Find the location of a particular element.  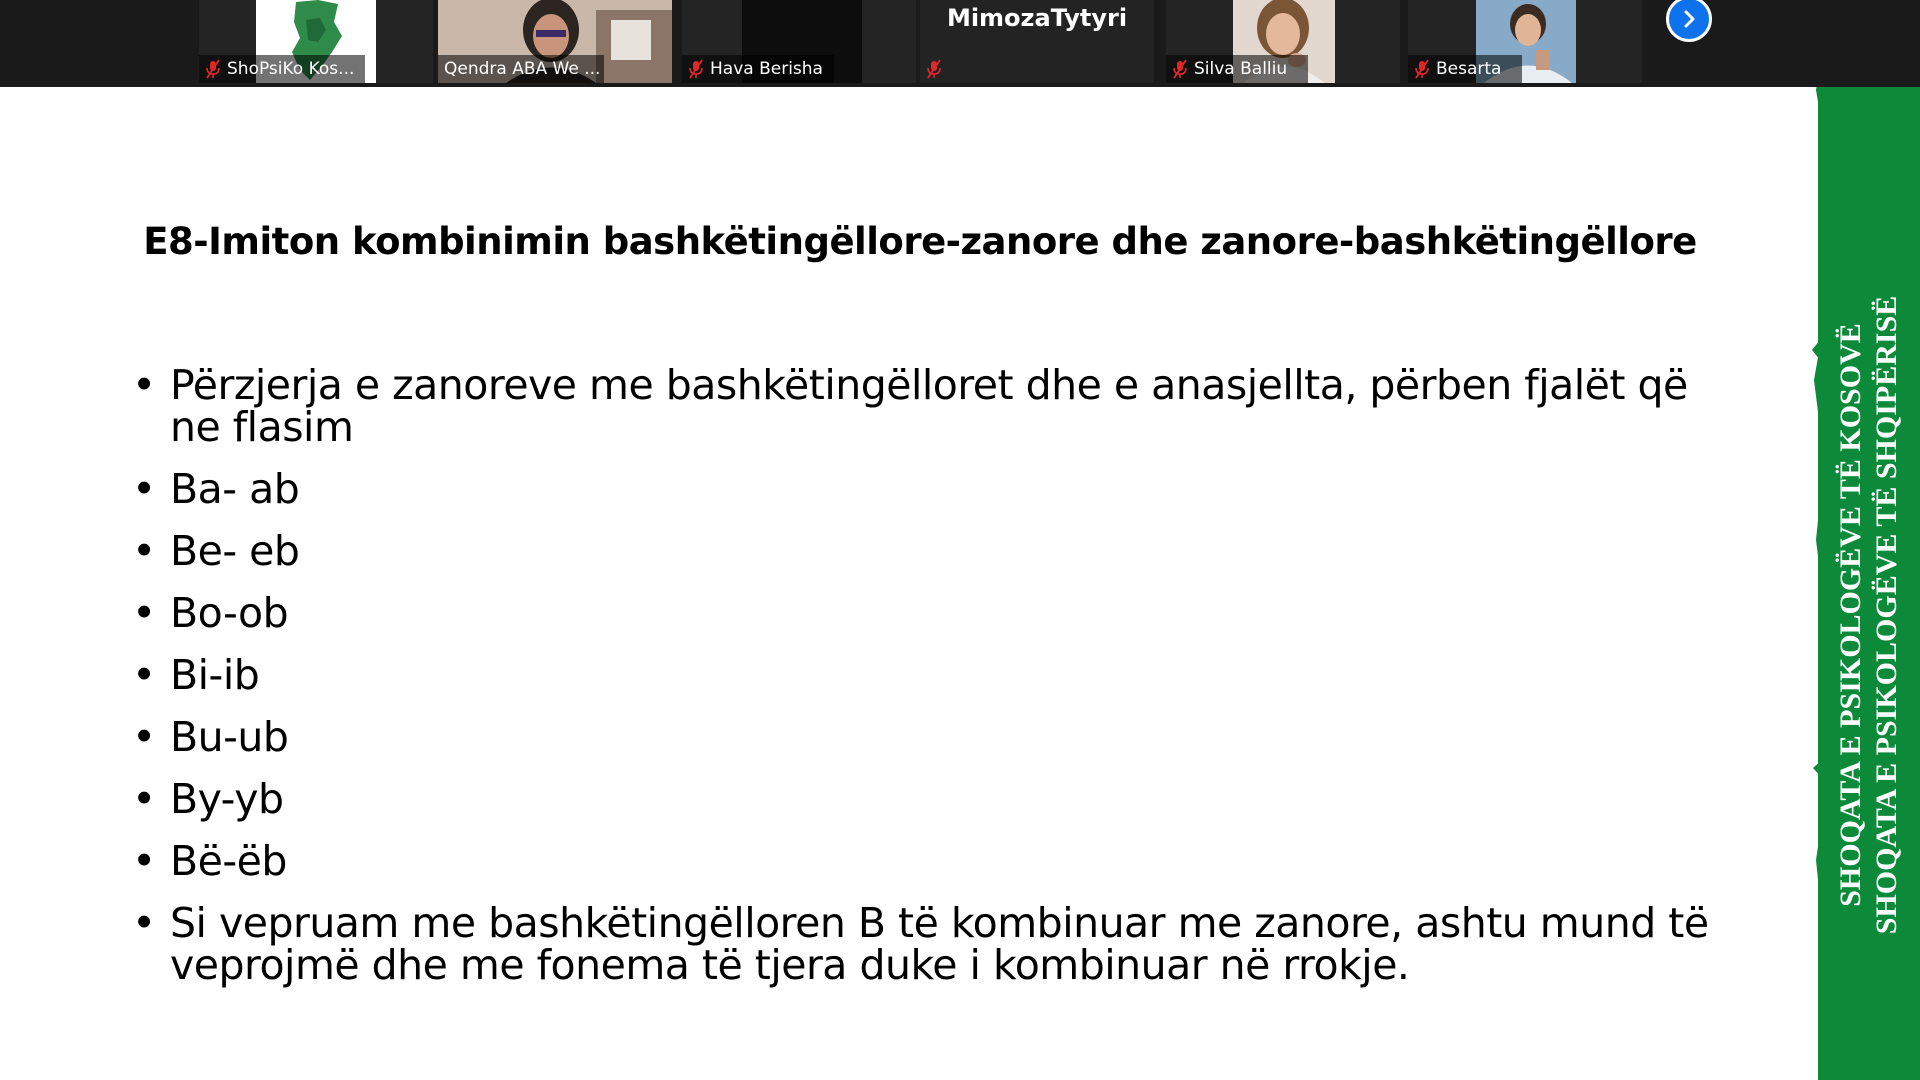

participant-tile-besarta: Besarta is located at coordinates (1525, 41).